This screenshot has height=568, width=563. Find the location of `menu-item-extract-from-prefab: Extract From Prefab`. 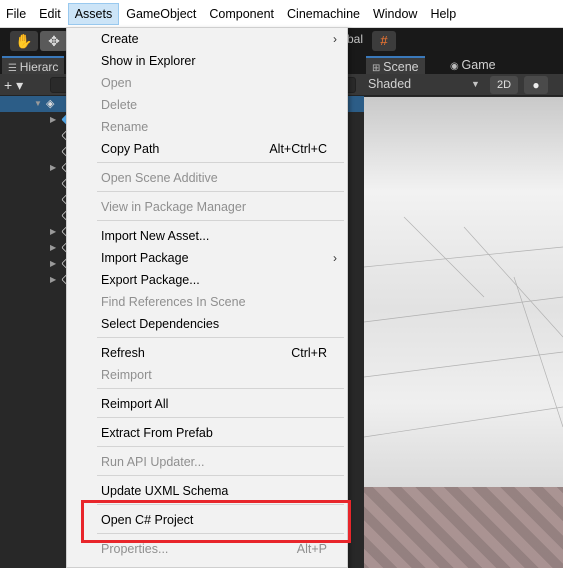

menu-item-extract-from-prefab: Extract From Prefab is located at coordinates (207, 433).